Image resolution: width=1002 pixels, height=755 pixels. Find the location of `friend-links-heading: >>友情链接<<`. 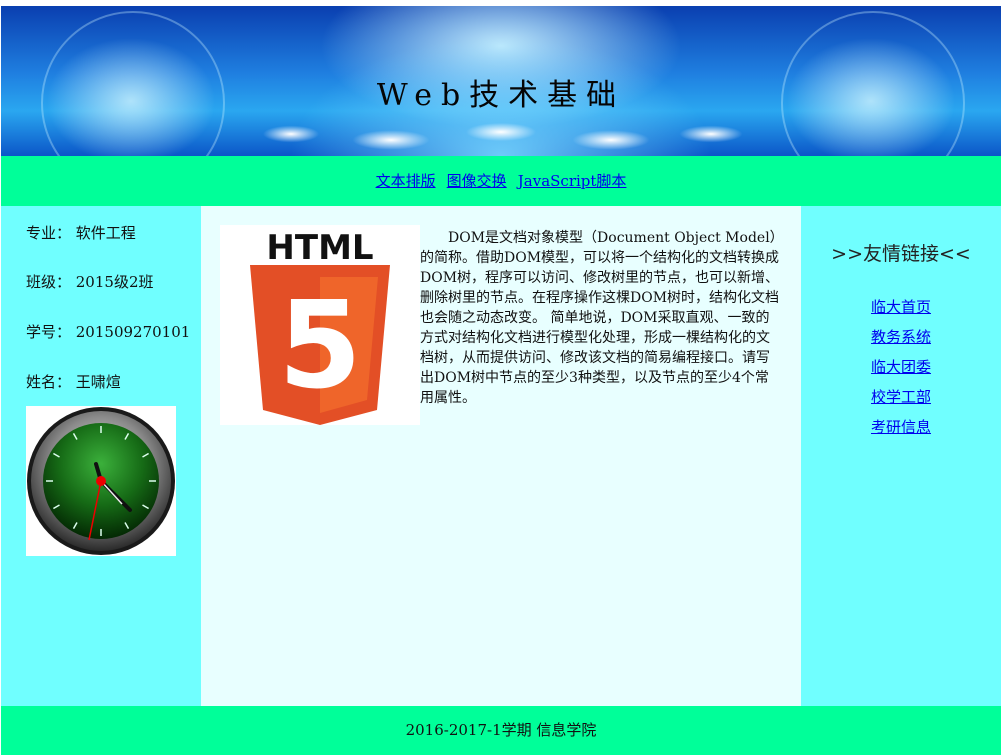

friend-links-heading: >>友情链接<< is located at coordinates (901, 254).